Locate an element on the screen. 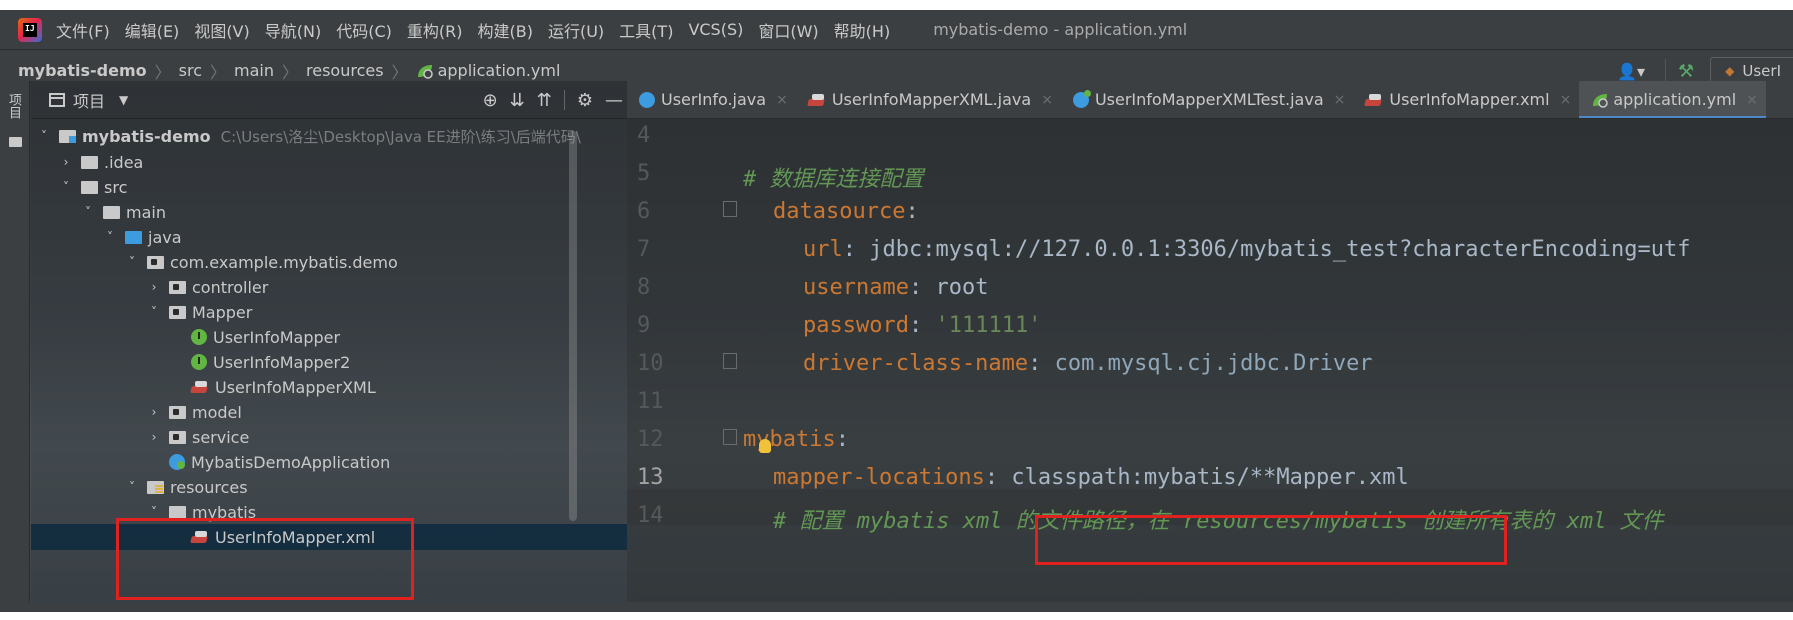 The width and height of the screenshot is (1793, 620). tab-label: UserInfo.java is located at coordinates (714, 99).